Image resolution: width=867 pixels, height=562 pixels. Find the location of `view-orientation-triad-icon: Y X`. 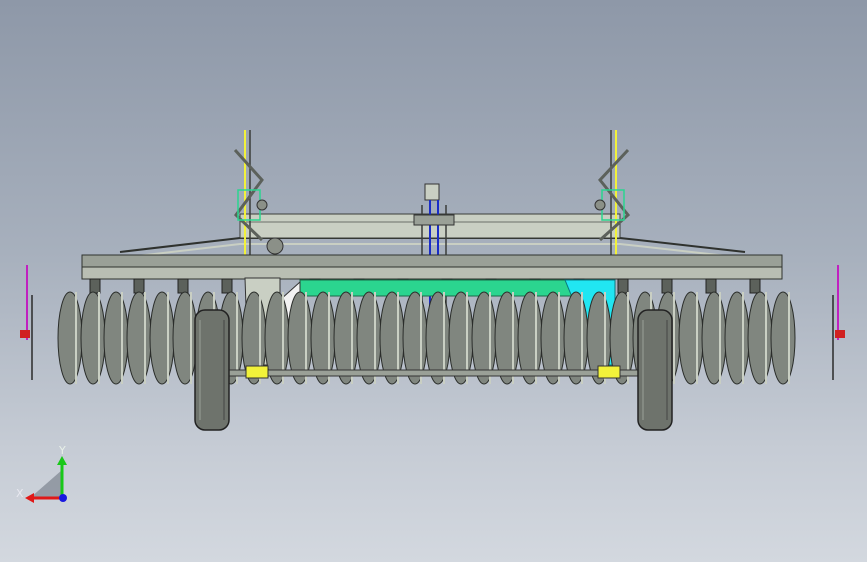

view-orientation-triad-icon: Y X is located at coordinates (41, 473).